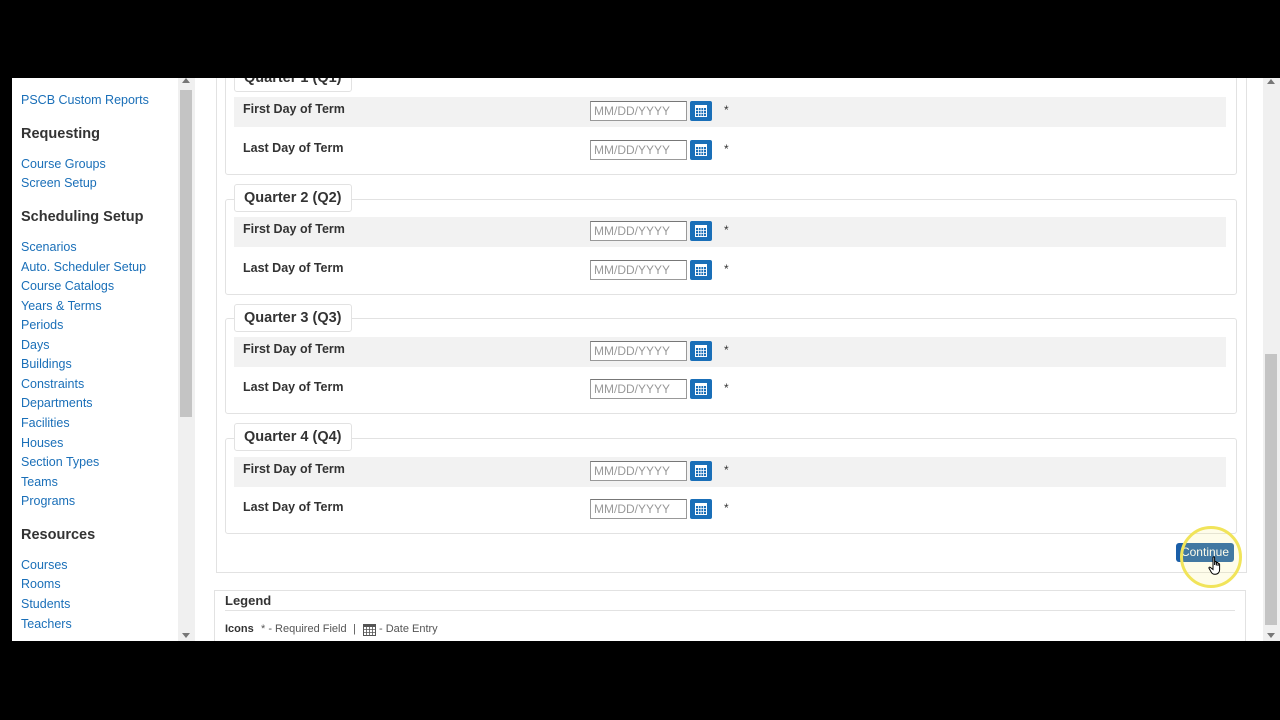  I want to click on sidebar-item-facilities: Facilities, so click(45, 423).